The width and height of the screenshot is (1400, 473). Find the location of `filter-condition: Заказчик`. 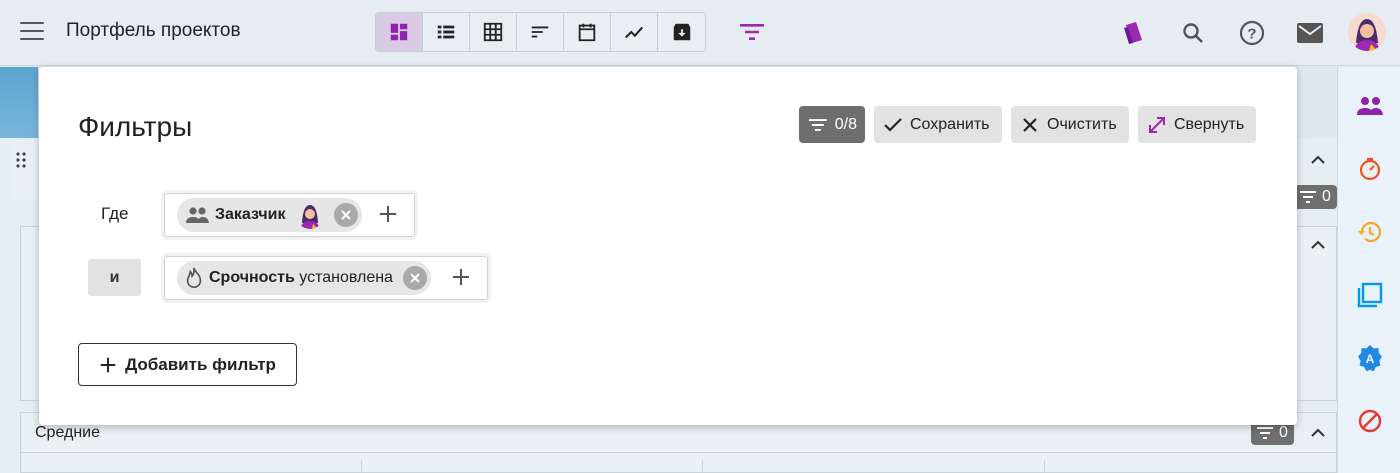

filter-condition: Заказчик is located at coordinates (289, 215).